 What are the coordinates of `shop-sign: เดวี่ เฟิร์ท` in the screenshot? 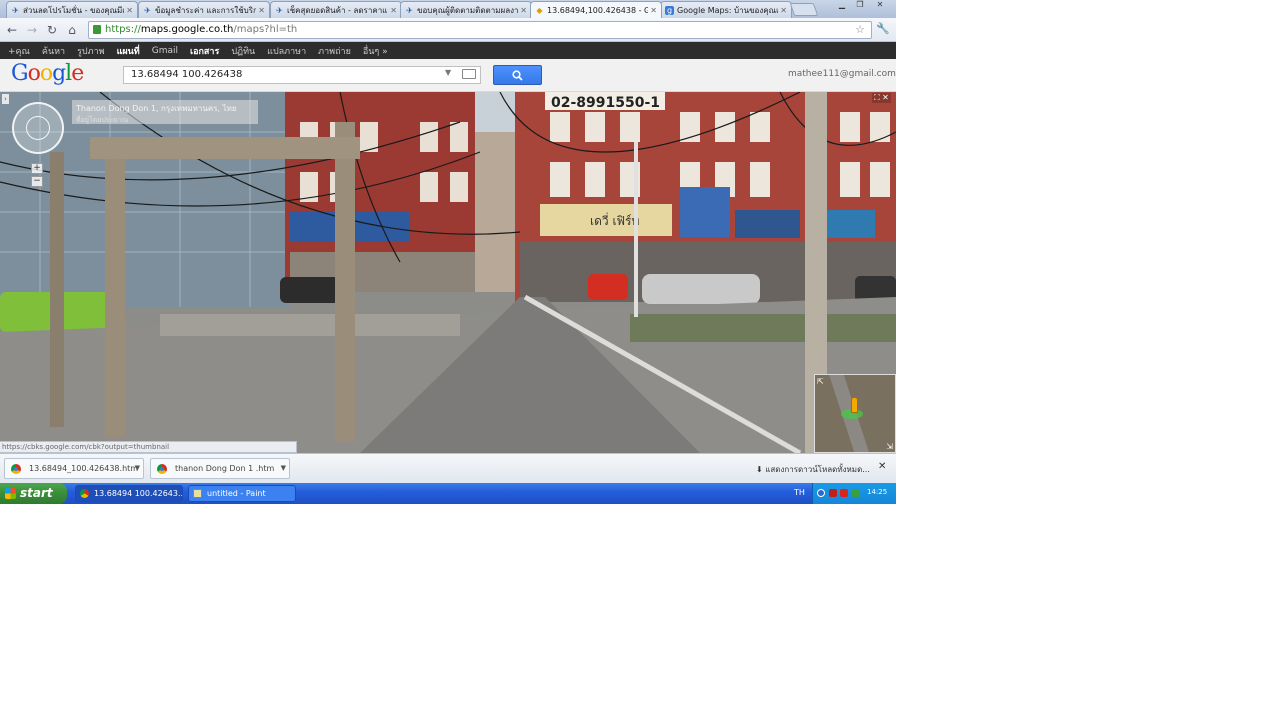 It's located at (614, 220).